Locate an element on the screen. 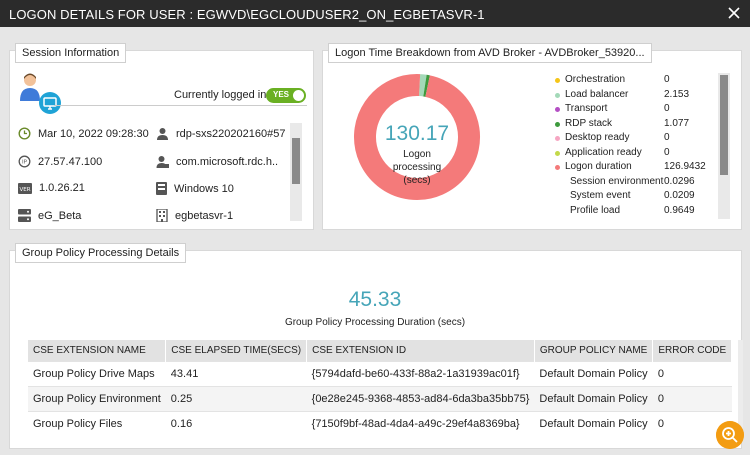  svg-text: IP is located at coordinates (25, 163).